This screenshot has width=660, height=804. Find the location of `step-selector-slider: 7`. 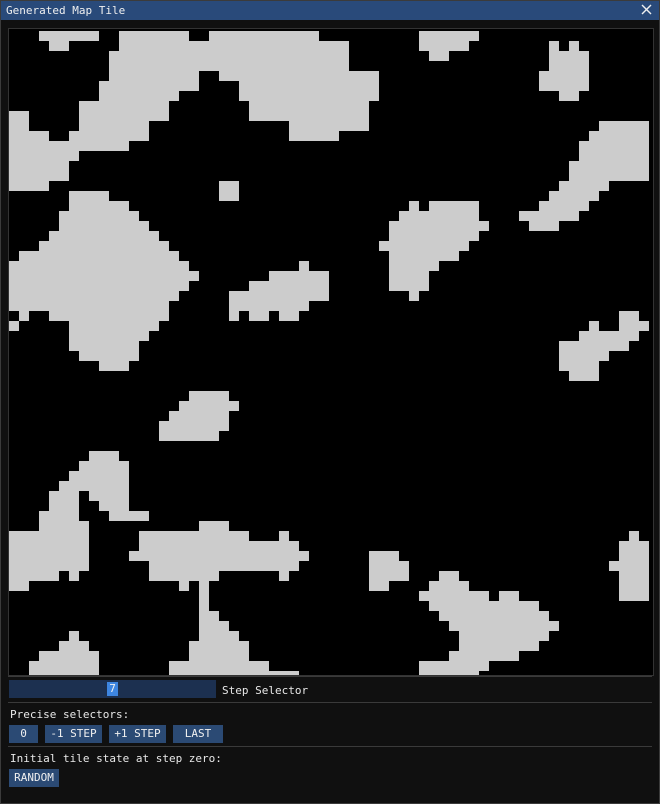

step-selector-slider: 7 is located at coordinates (112, 689).